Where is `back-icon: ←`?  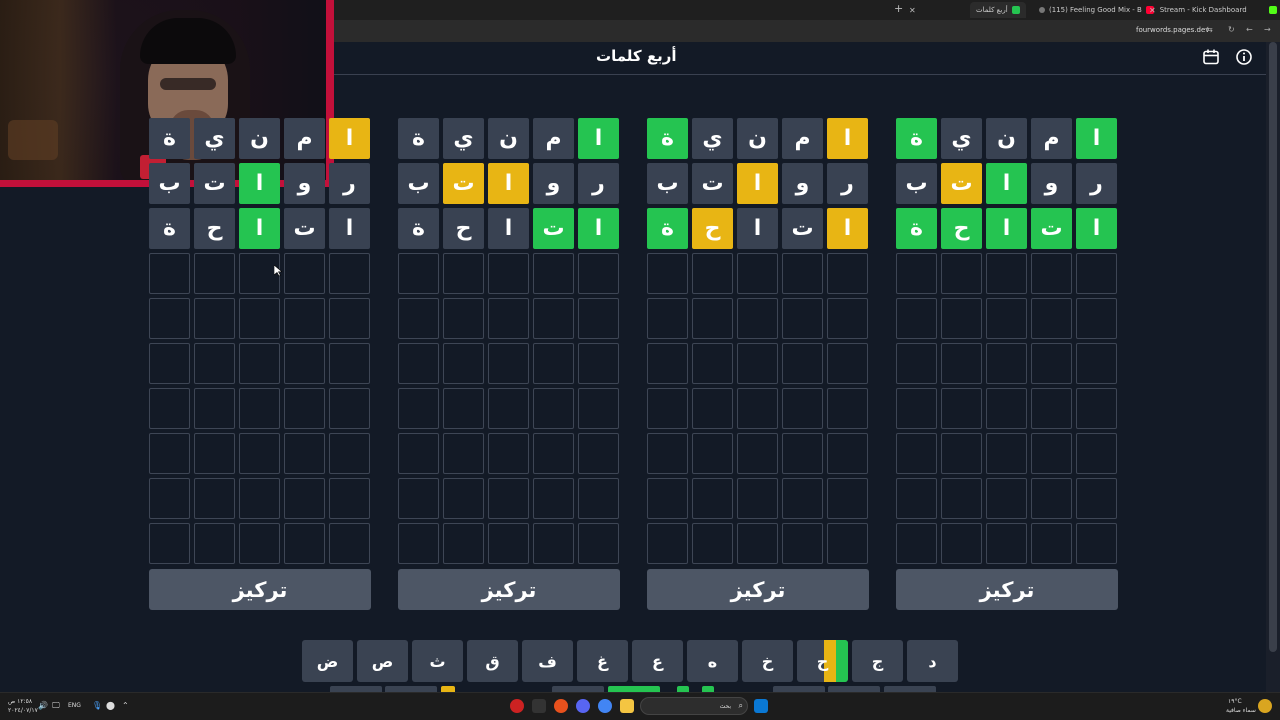 back-icon: ← is located at coordinates (1249, 29).